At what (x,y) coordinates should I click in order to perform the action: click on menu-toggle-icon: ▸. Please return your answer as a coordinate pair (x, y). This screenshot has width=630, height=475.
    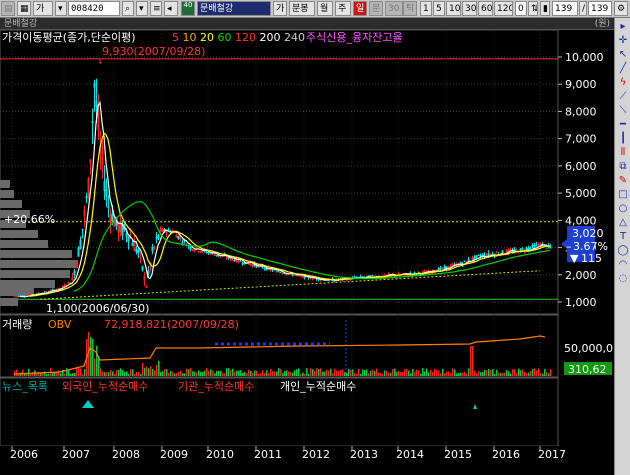
    Looking at the image, I should click on (623, 26).